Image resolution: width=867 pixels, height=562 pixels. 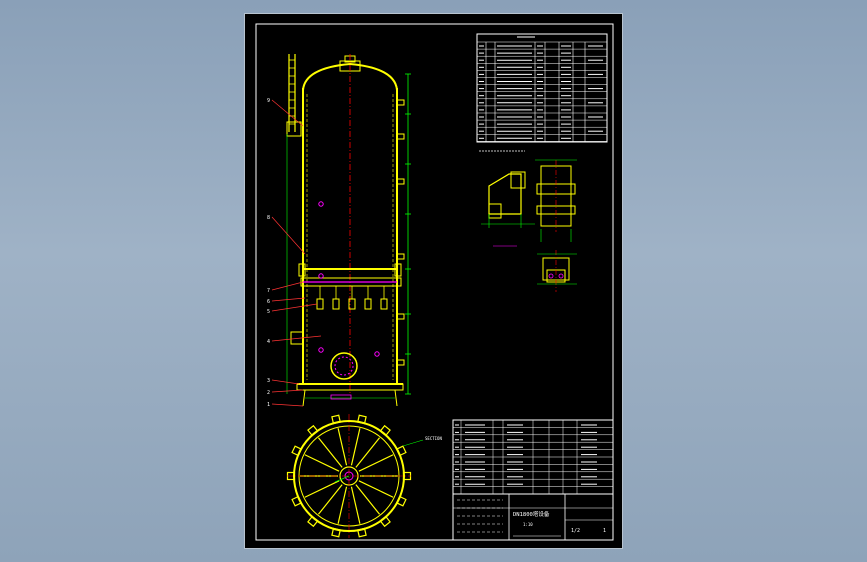 I want to click on leader-label: 3, so click(x=268, y=381).